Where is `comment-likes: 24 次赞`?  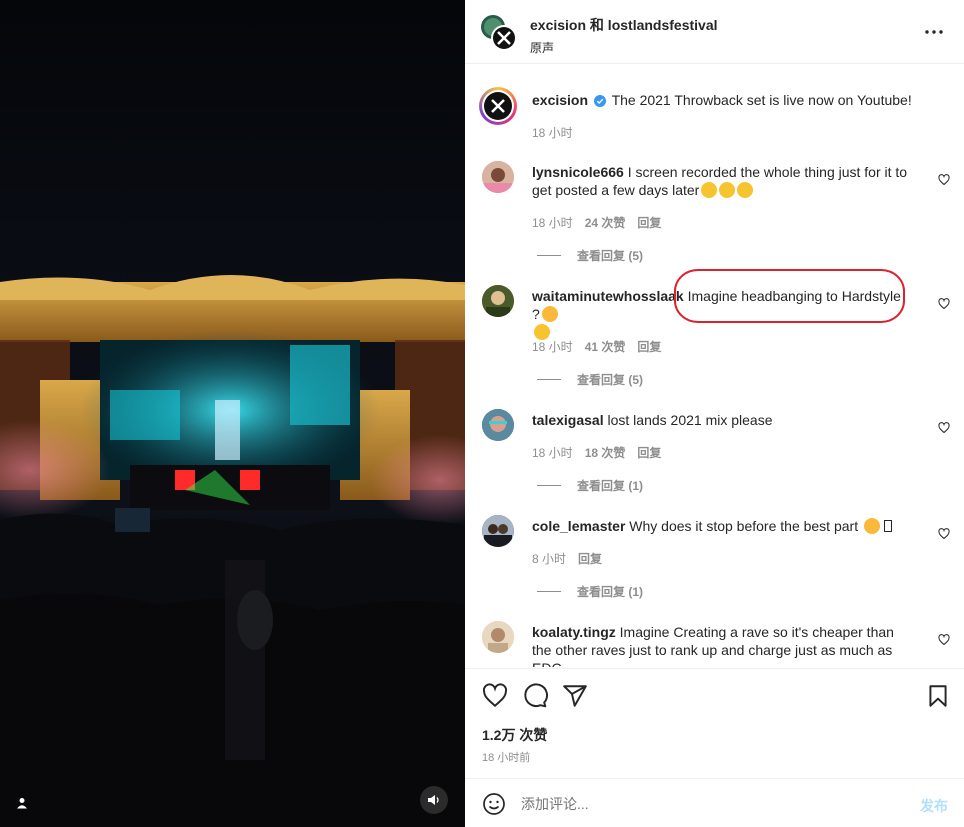
comment-likes: 24 次赞 is located at coordinates (605, 222).